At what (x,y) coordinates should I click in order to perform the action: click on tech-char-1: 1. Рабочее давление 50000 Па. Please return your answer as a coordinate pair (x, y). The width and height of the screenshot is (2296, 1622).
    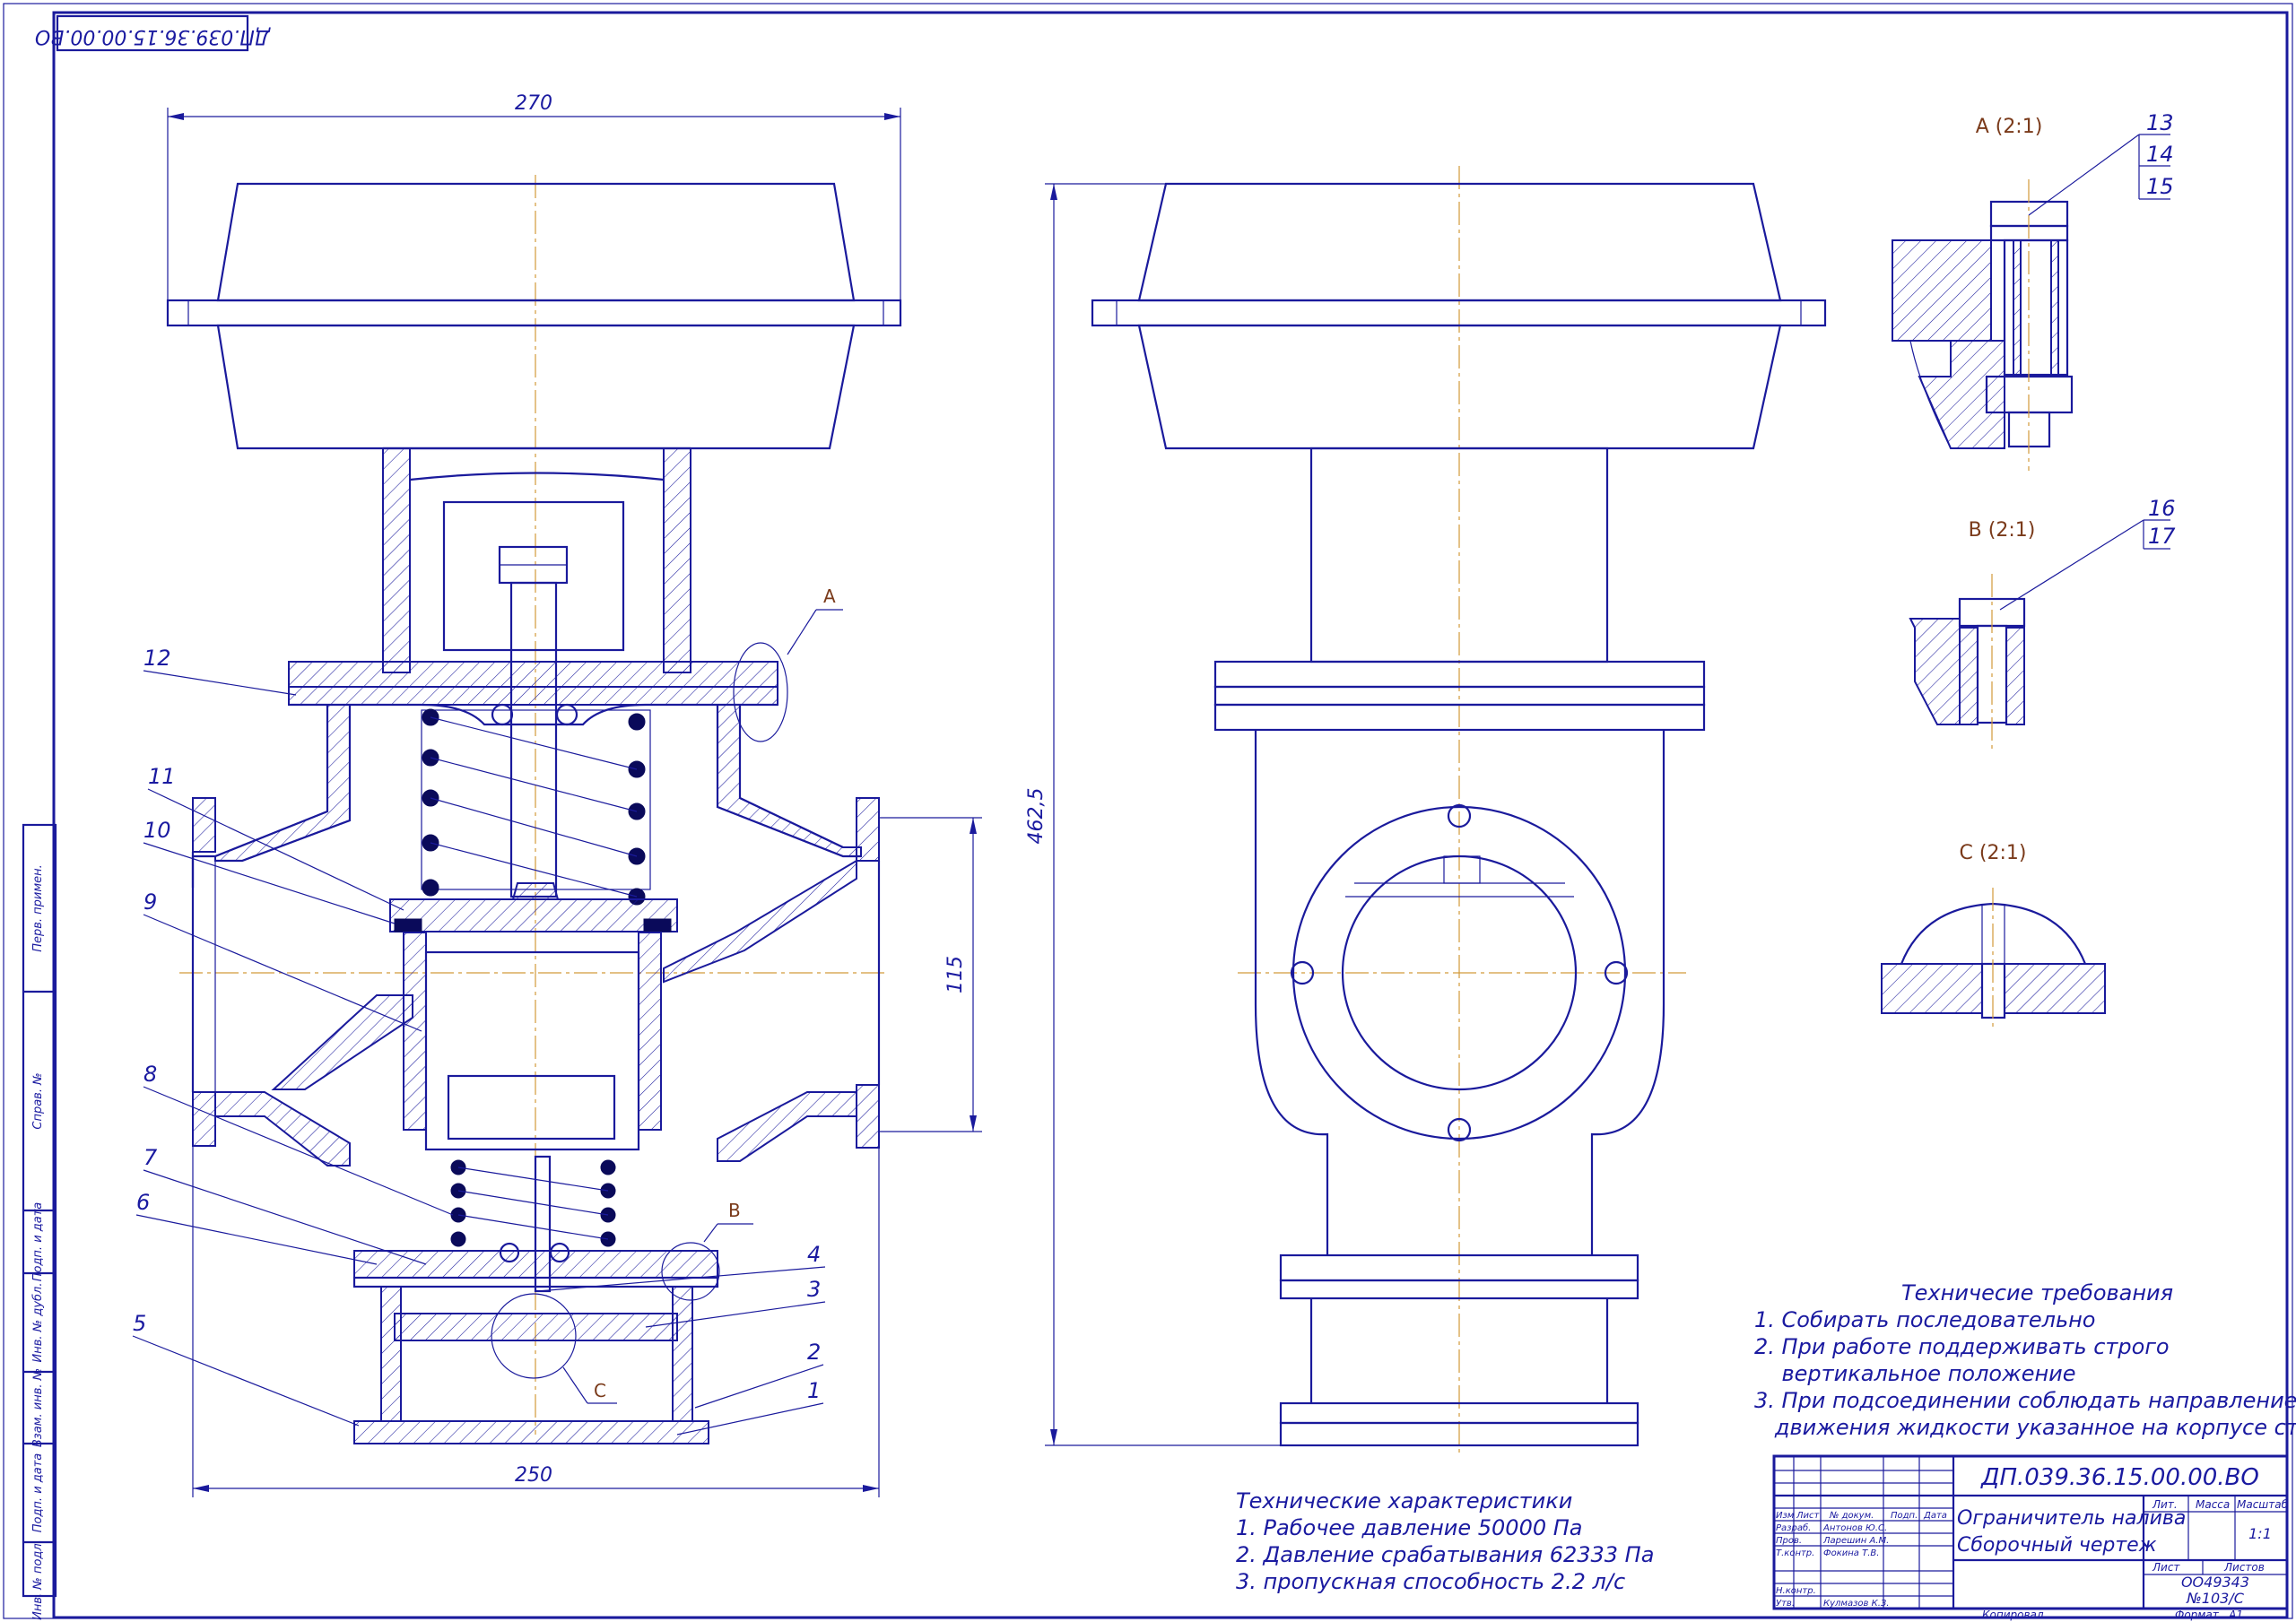
    Looking at the image, I should click on (1409, 1527).